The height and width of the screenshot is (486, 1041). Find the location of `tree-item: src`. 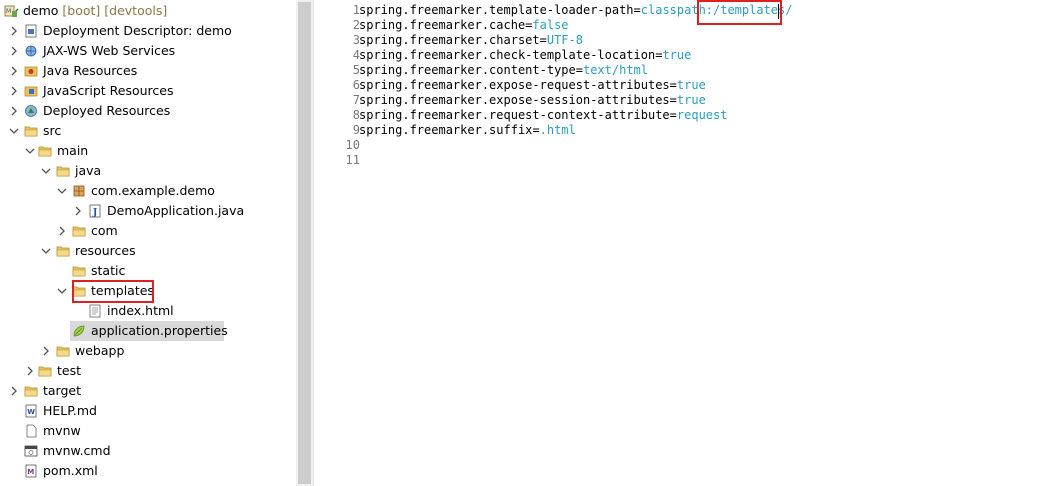

tree-item: src is located at coordinates (148, 131).